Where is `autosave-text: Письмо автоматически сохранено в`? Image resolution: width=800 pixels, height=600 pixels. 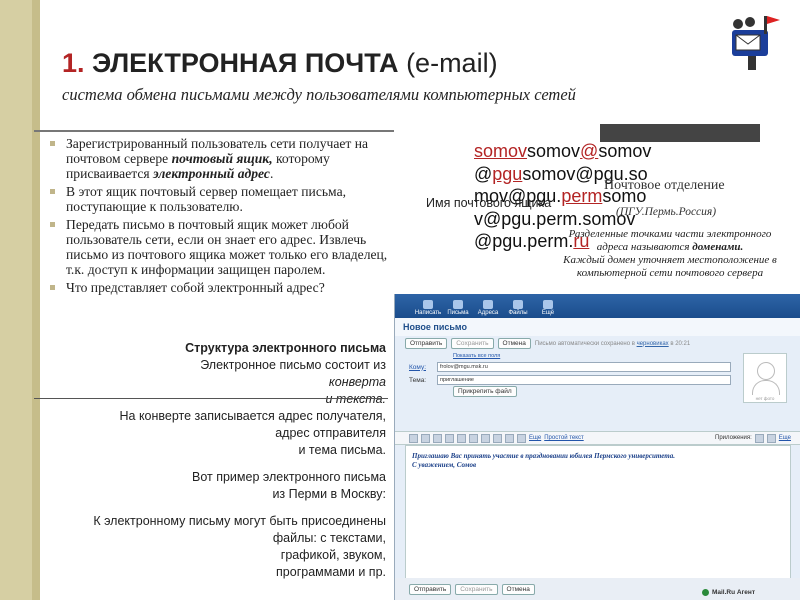 autosave-text: Письмо автоматически сохранено в is located at coordinates (585, 343).